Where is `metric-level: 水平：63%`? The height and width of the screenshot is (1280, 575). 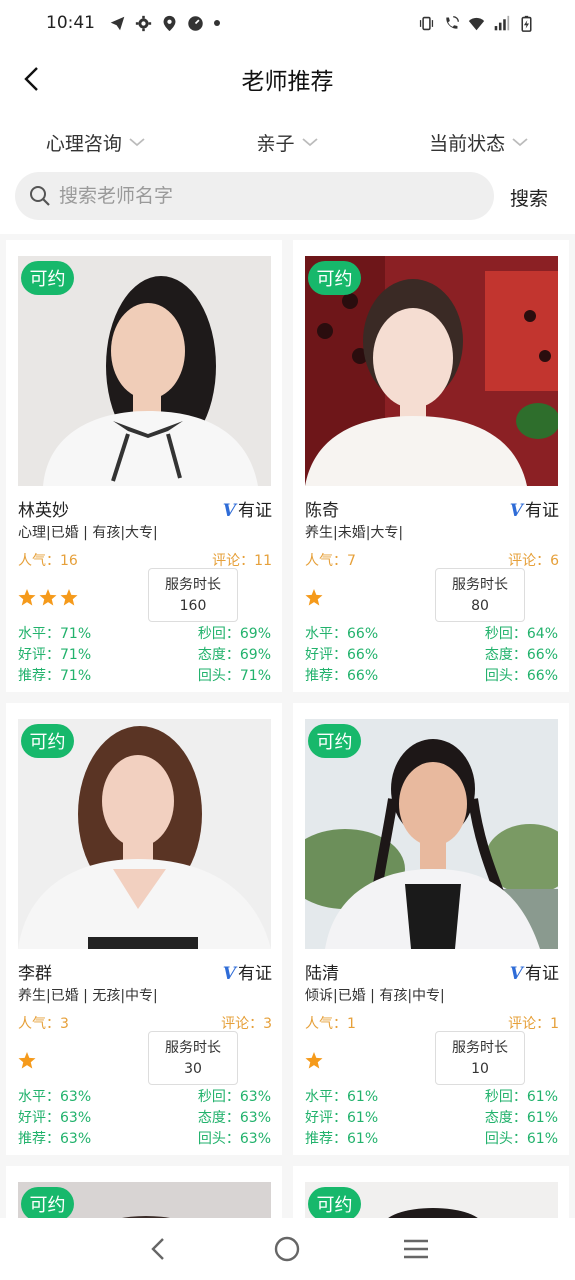
metric-level: 水平：63% is located at coordinates (55, 1097).